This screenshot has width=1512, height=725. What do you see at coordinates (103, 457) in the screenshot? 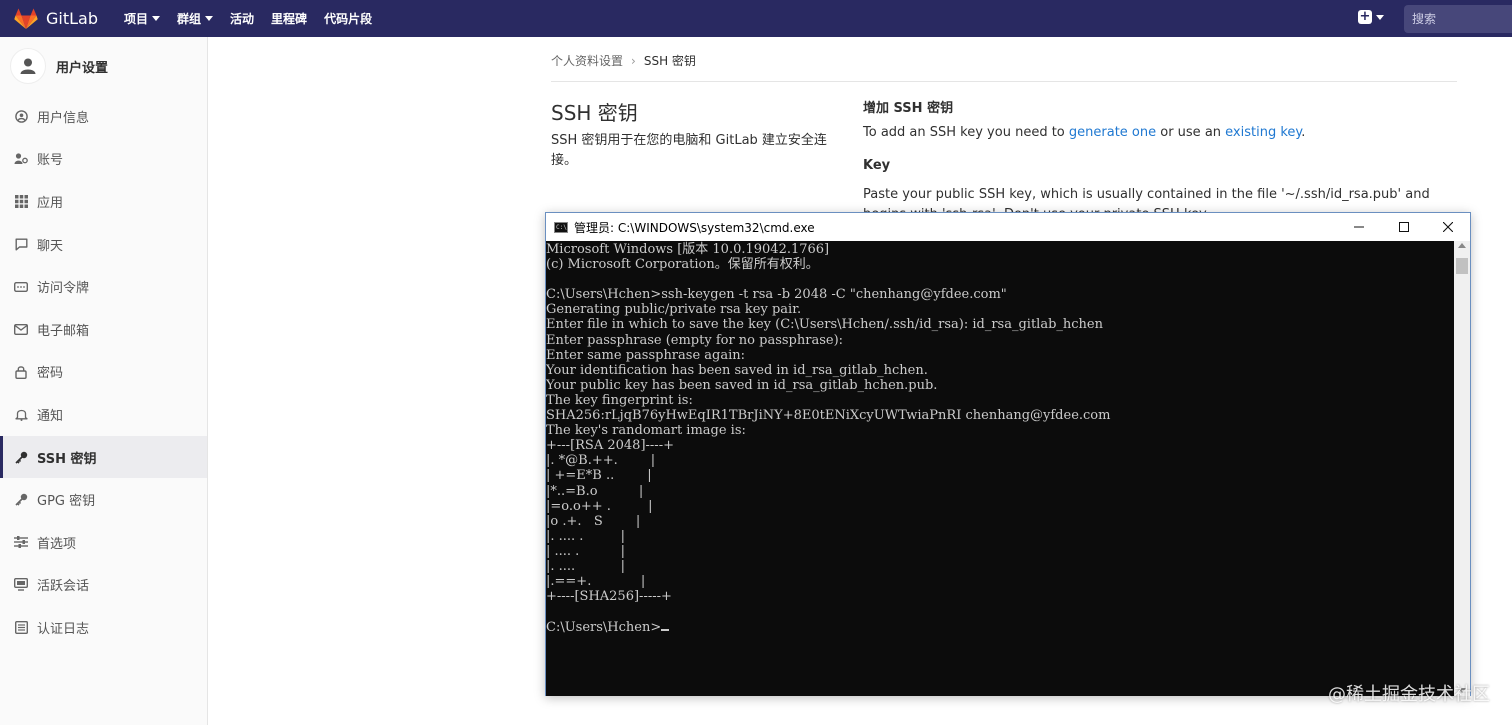
I see `sidebar-item-ssh-keys: SSH 密钥` at bounding box center [103, 457].